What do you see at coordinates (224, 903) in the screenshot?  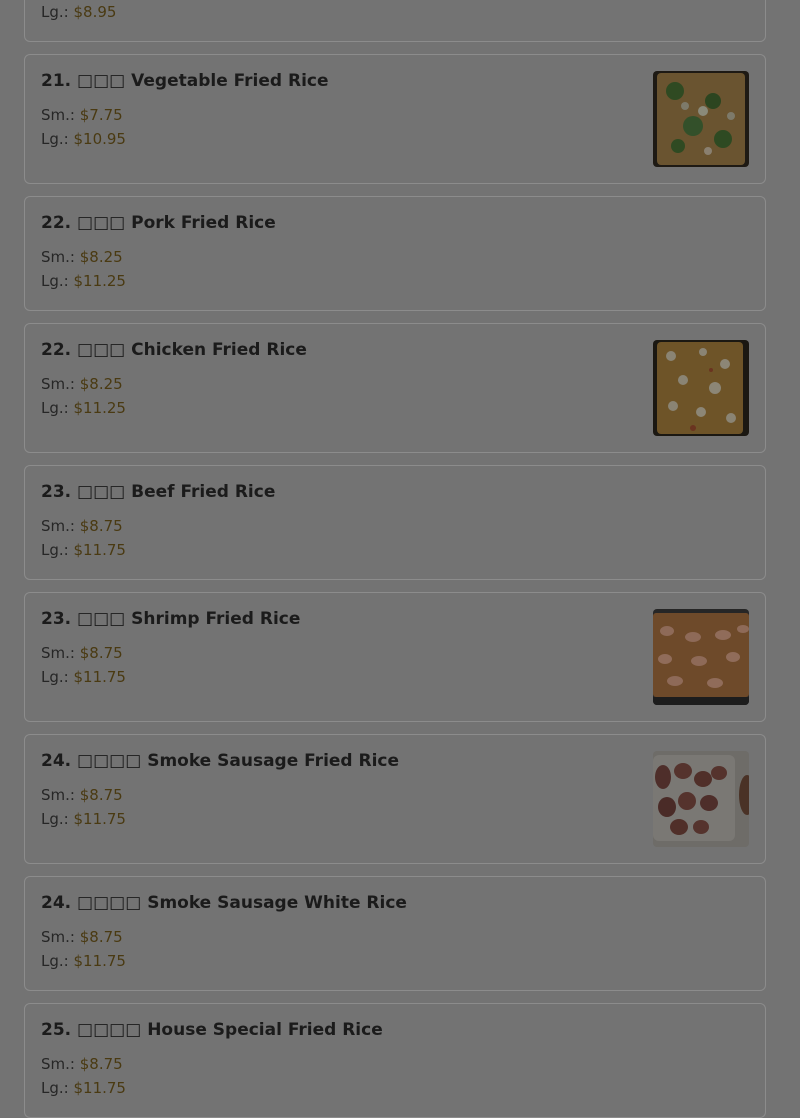 I see `menu-item-title: 24. □□□□ Smoke Sausage White Rice` at bounding box center [224, 903].